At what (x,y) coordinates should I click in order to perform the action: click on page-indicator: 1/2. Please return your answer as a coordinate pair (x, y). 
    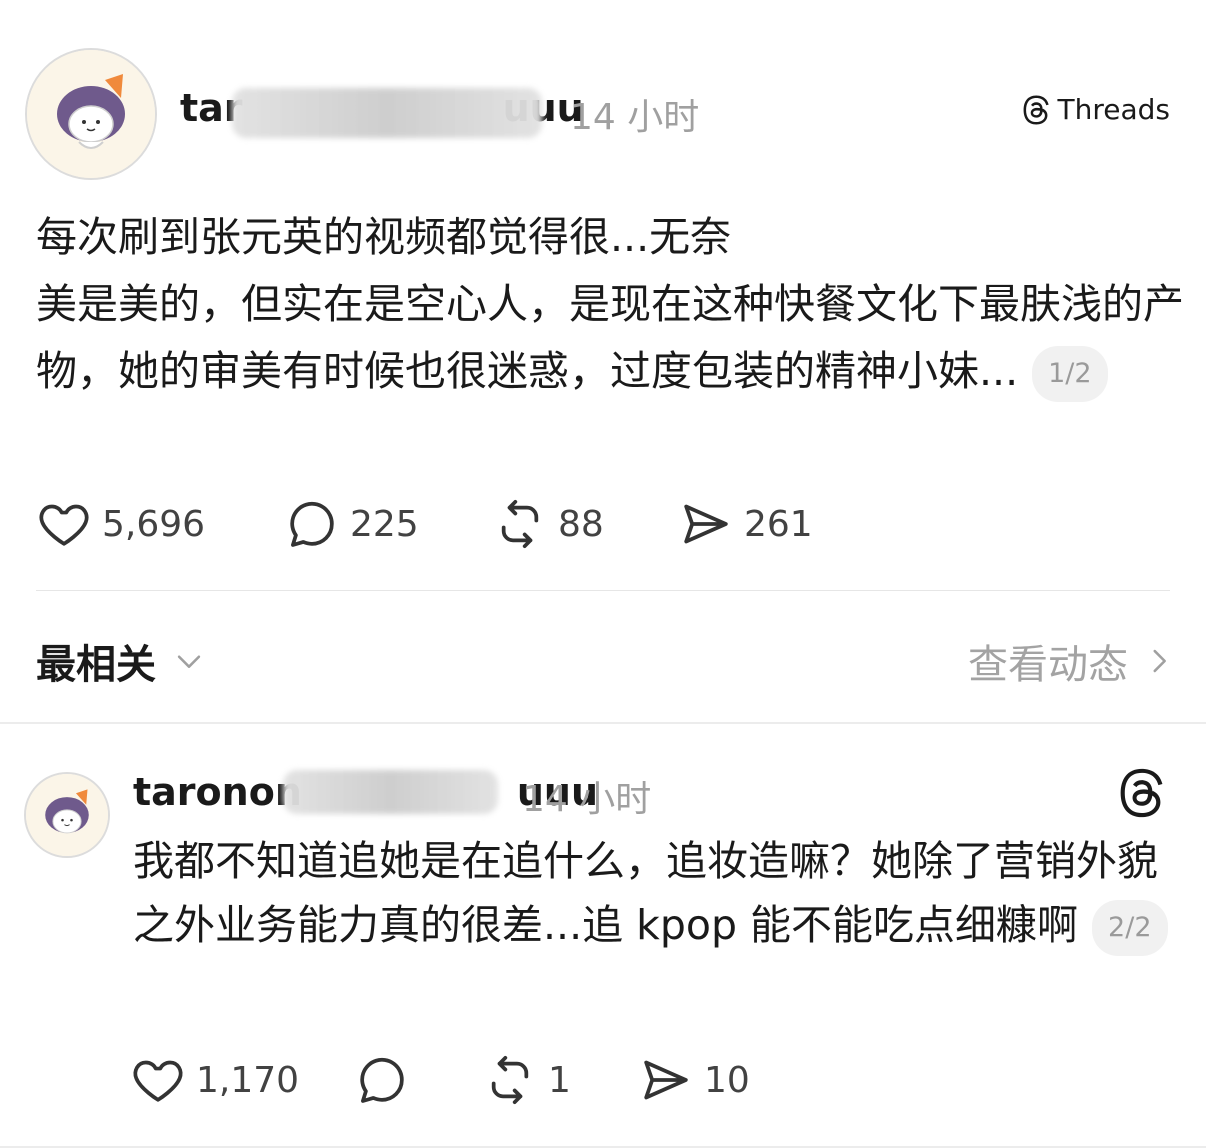
    Looking at the image, I should click on (1070, 374).